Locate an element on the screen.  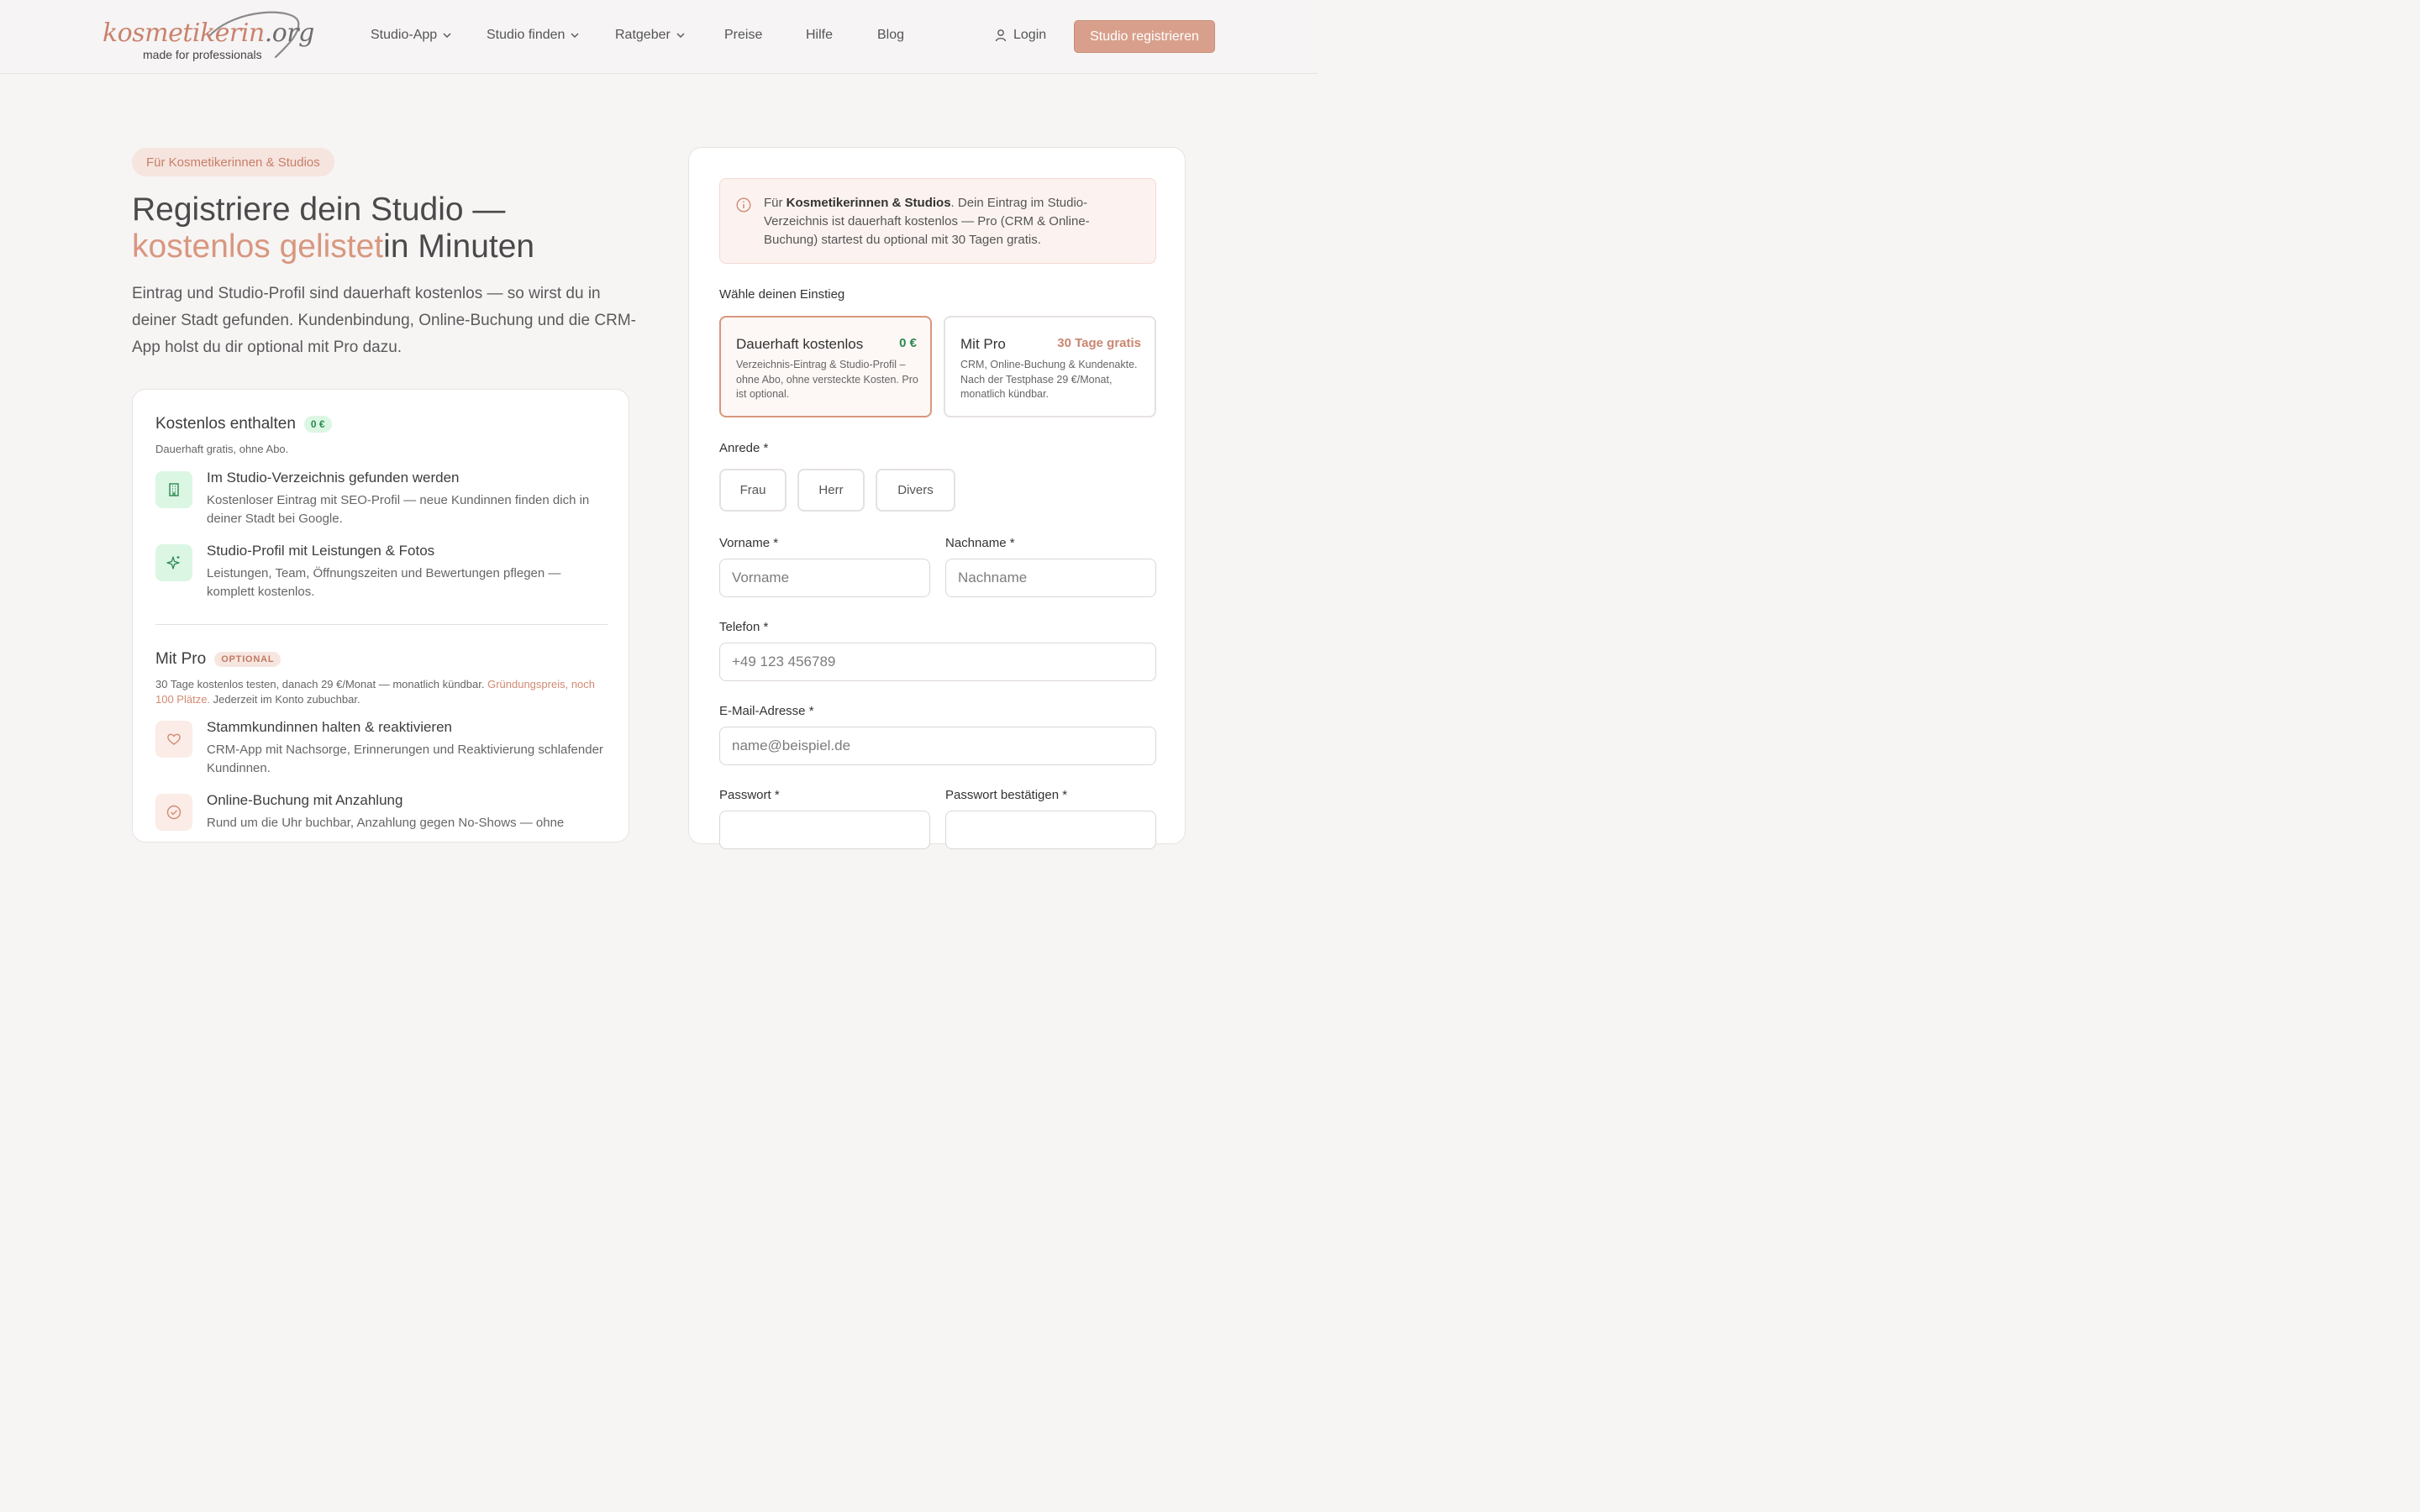
nav-studio-app: Studio-App is located at coordinates (412, 35).